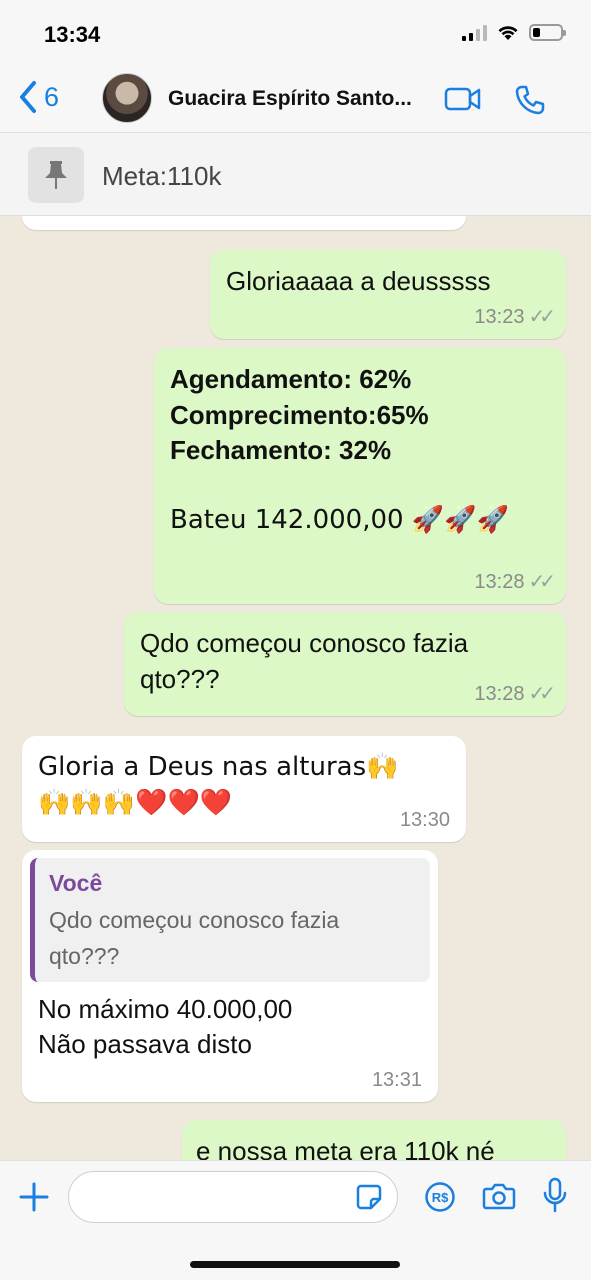  Describe the element at coordinates (295, 174) in the screenshot. I see `pinned-message-banner: Meta:110k` at that location.